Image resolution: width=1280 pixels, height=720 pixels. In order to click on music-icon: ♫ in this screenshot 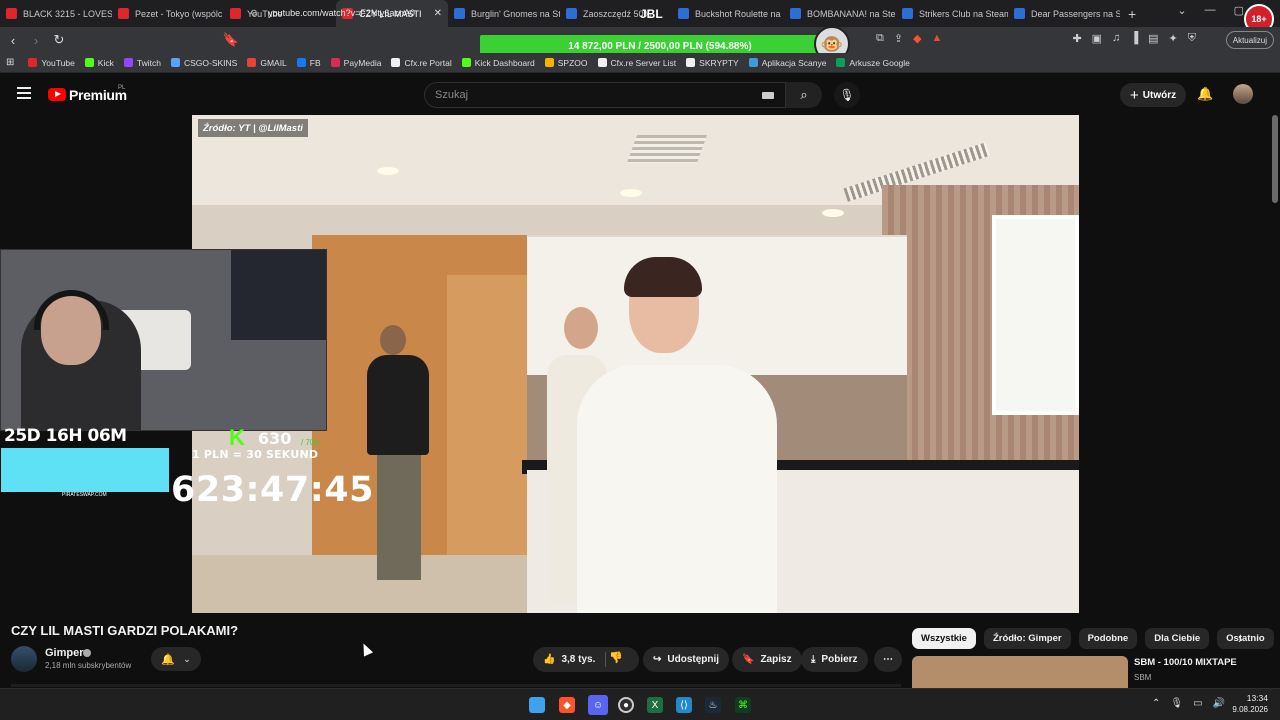, I will do `click(1116, 38)`.